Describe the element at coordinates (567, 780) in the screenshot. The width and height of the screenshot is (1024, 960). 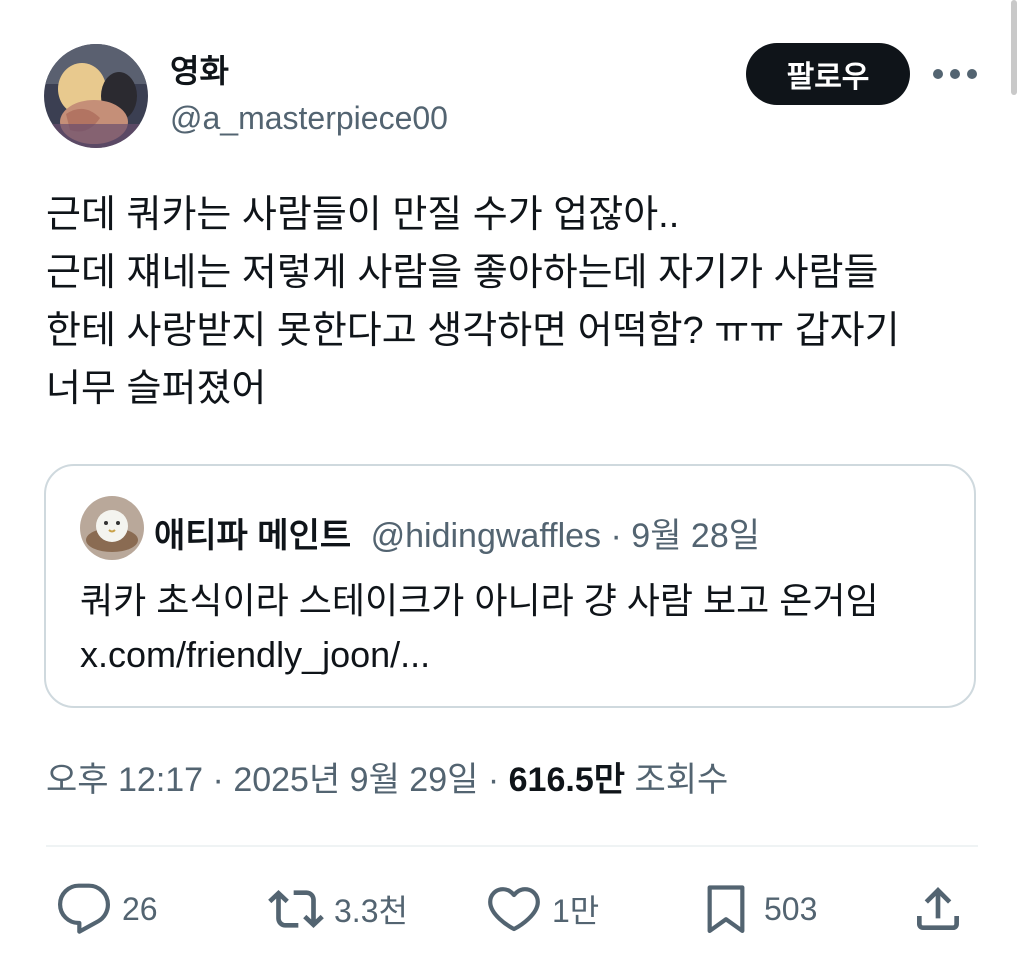
I see `views-count: 616.5만` at that location.